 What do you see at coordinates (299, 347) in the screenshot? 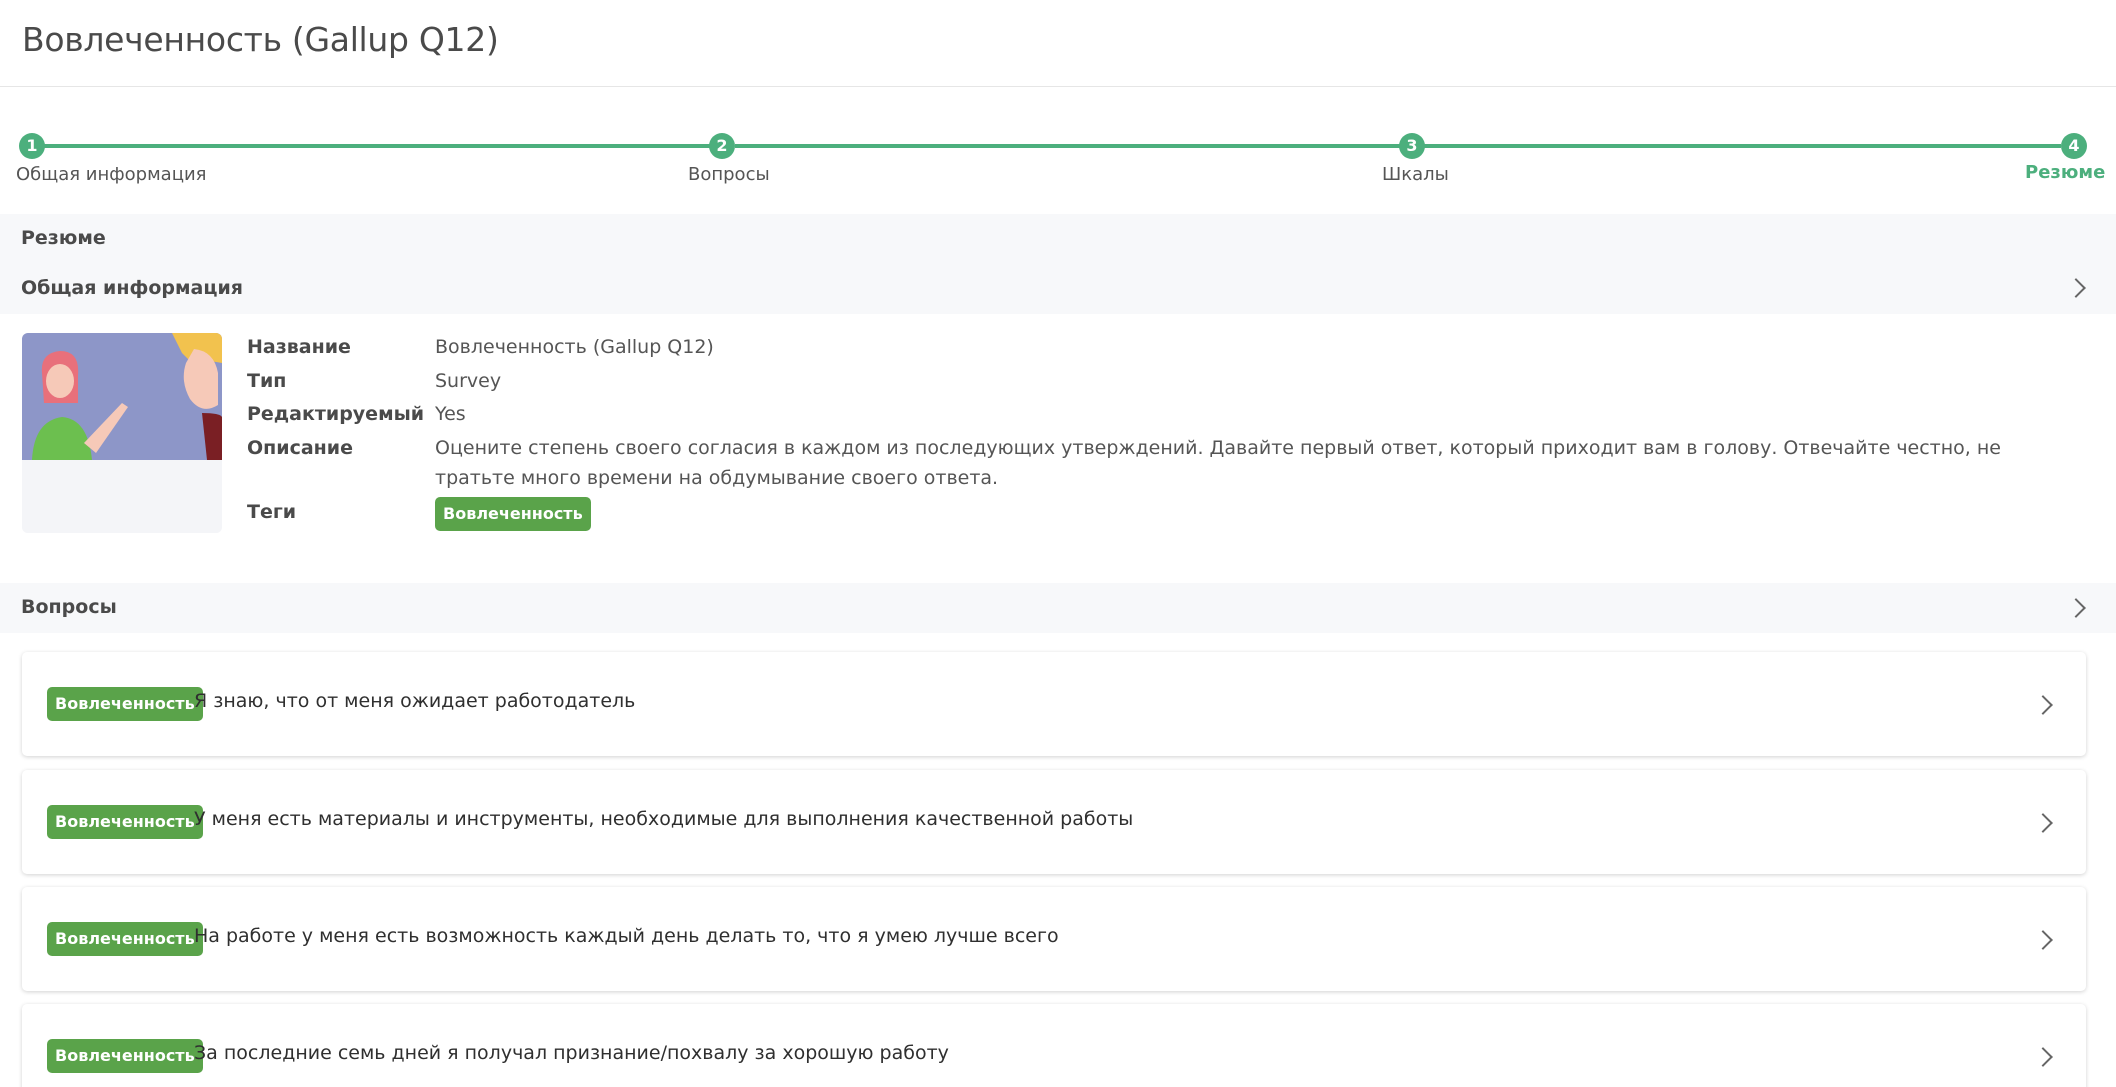
I see `name-label: Название` at bounding box center [299, 347].